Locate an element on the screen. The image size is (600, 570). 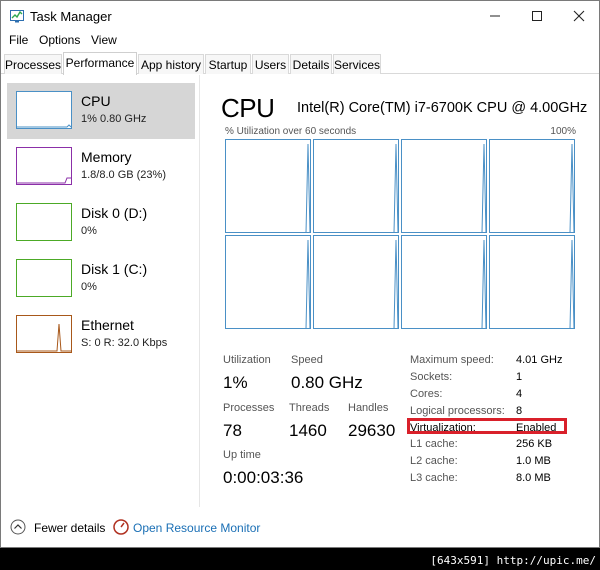
uptime-value: 0:00:03:36 is located at coordinates (263, 477).